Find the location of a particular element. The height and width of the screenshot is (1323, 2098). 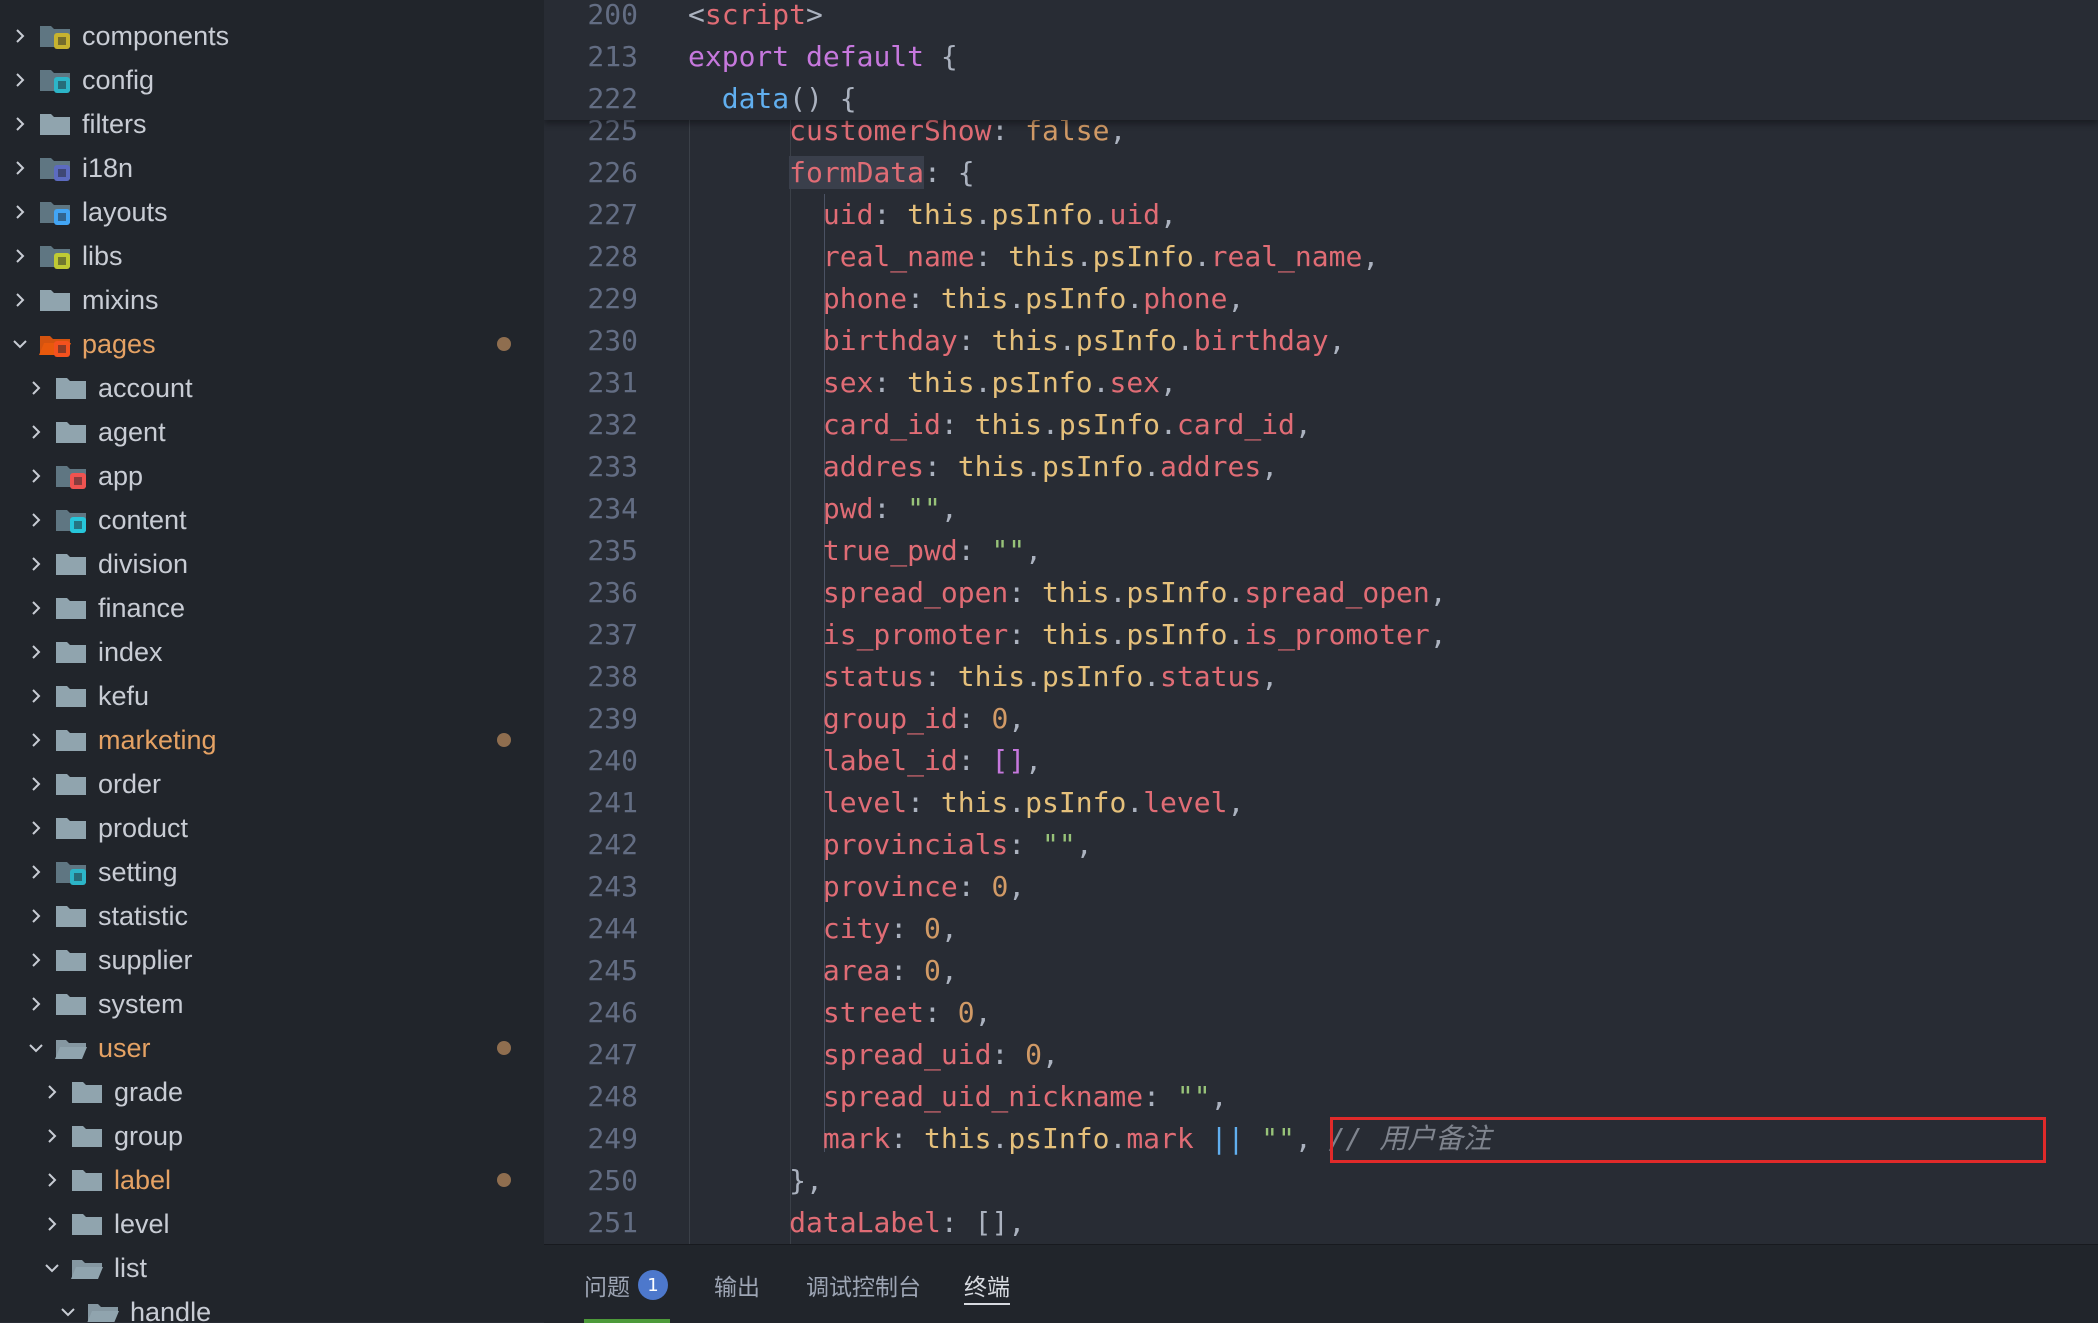

tree-item-i18n: i18n is located at coordinates (272, 168).